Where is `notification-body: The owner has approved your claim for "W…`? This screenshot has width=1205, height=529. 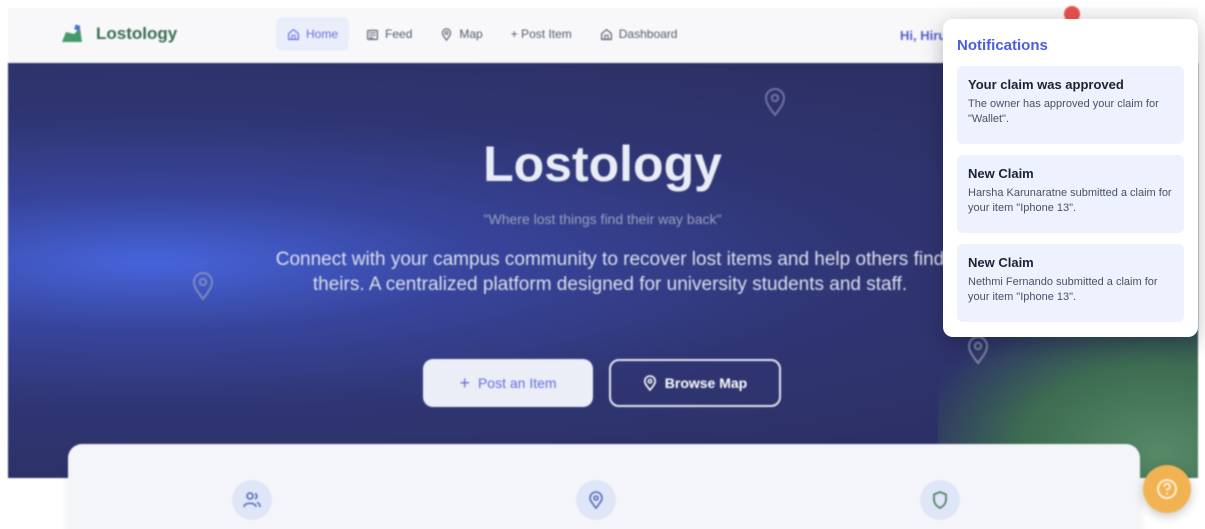
notification-body: The owner has approved your claim for "W… is located at coordinates (1063, 111).